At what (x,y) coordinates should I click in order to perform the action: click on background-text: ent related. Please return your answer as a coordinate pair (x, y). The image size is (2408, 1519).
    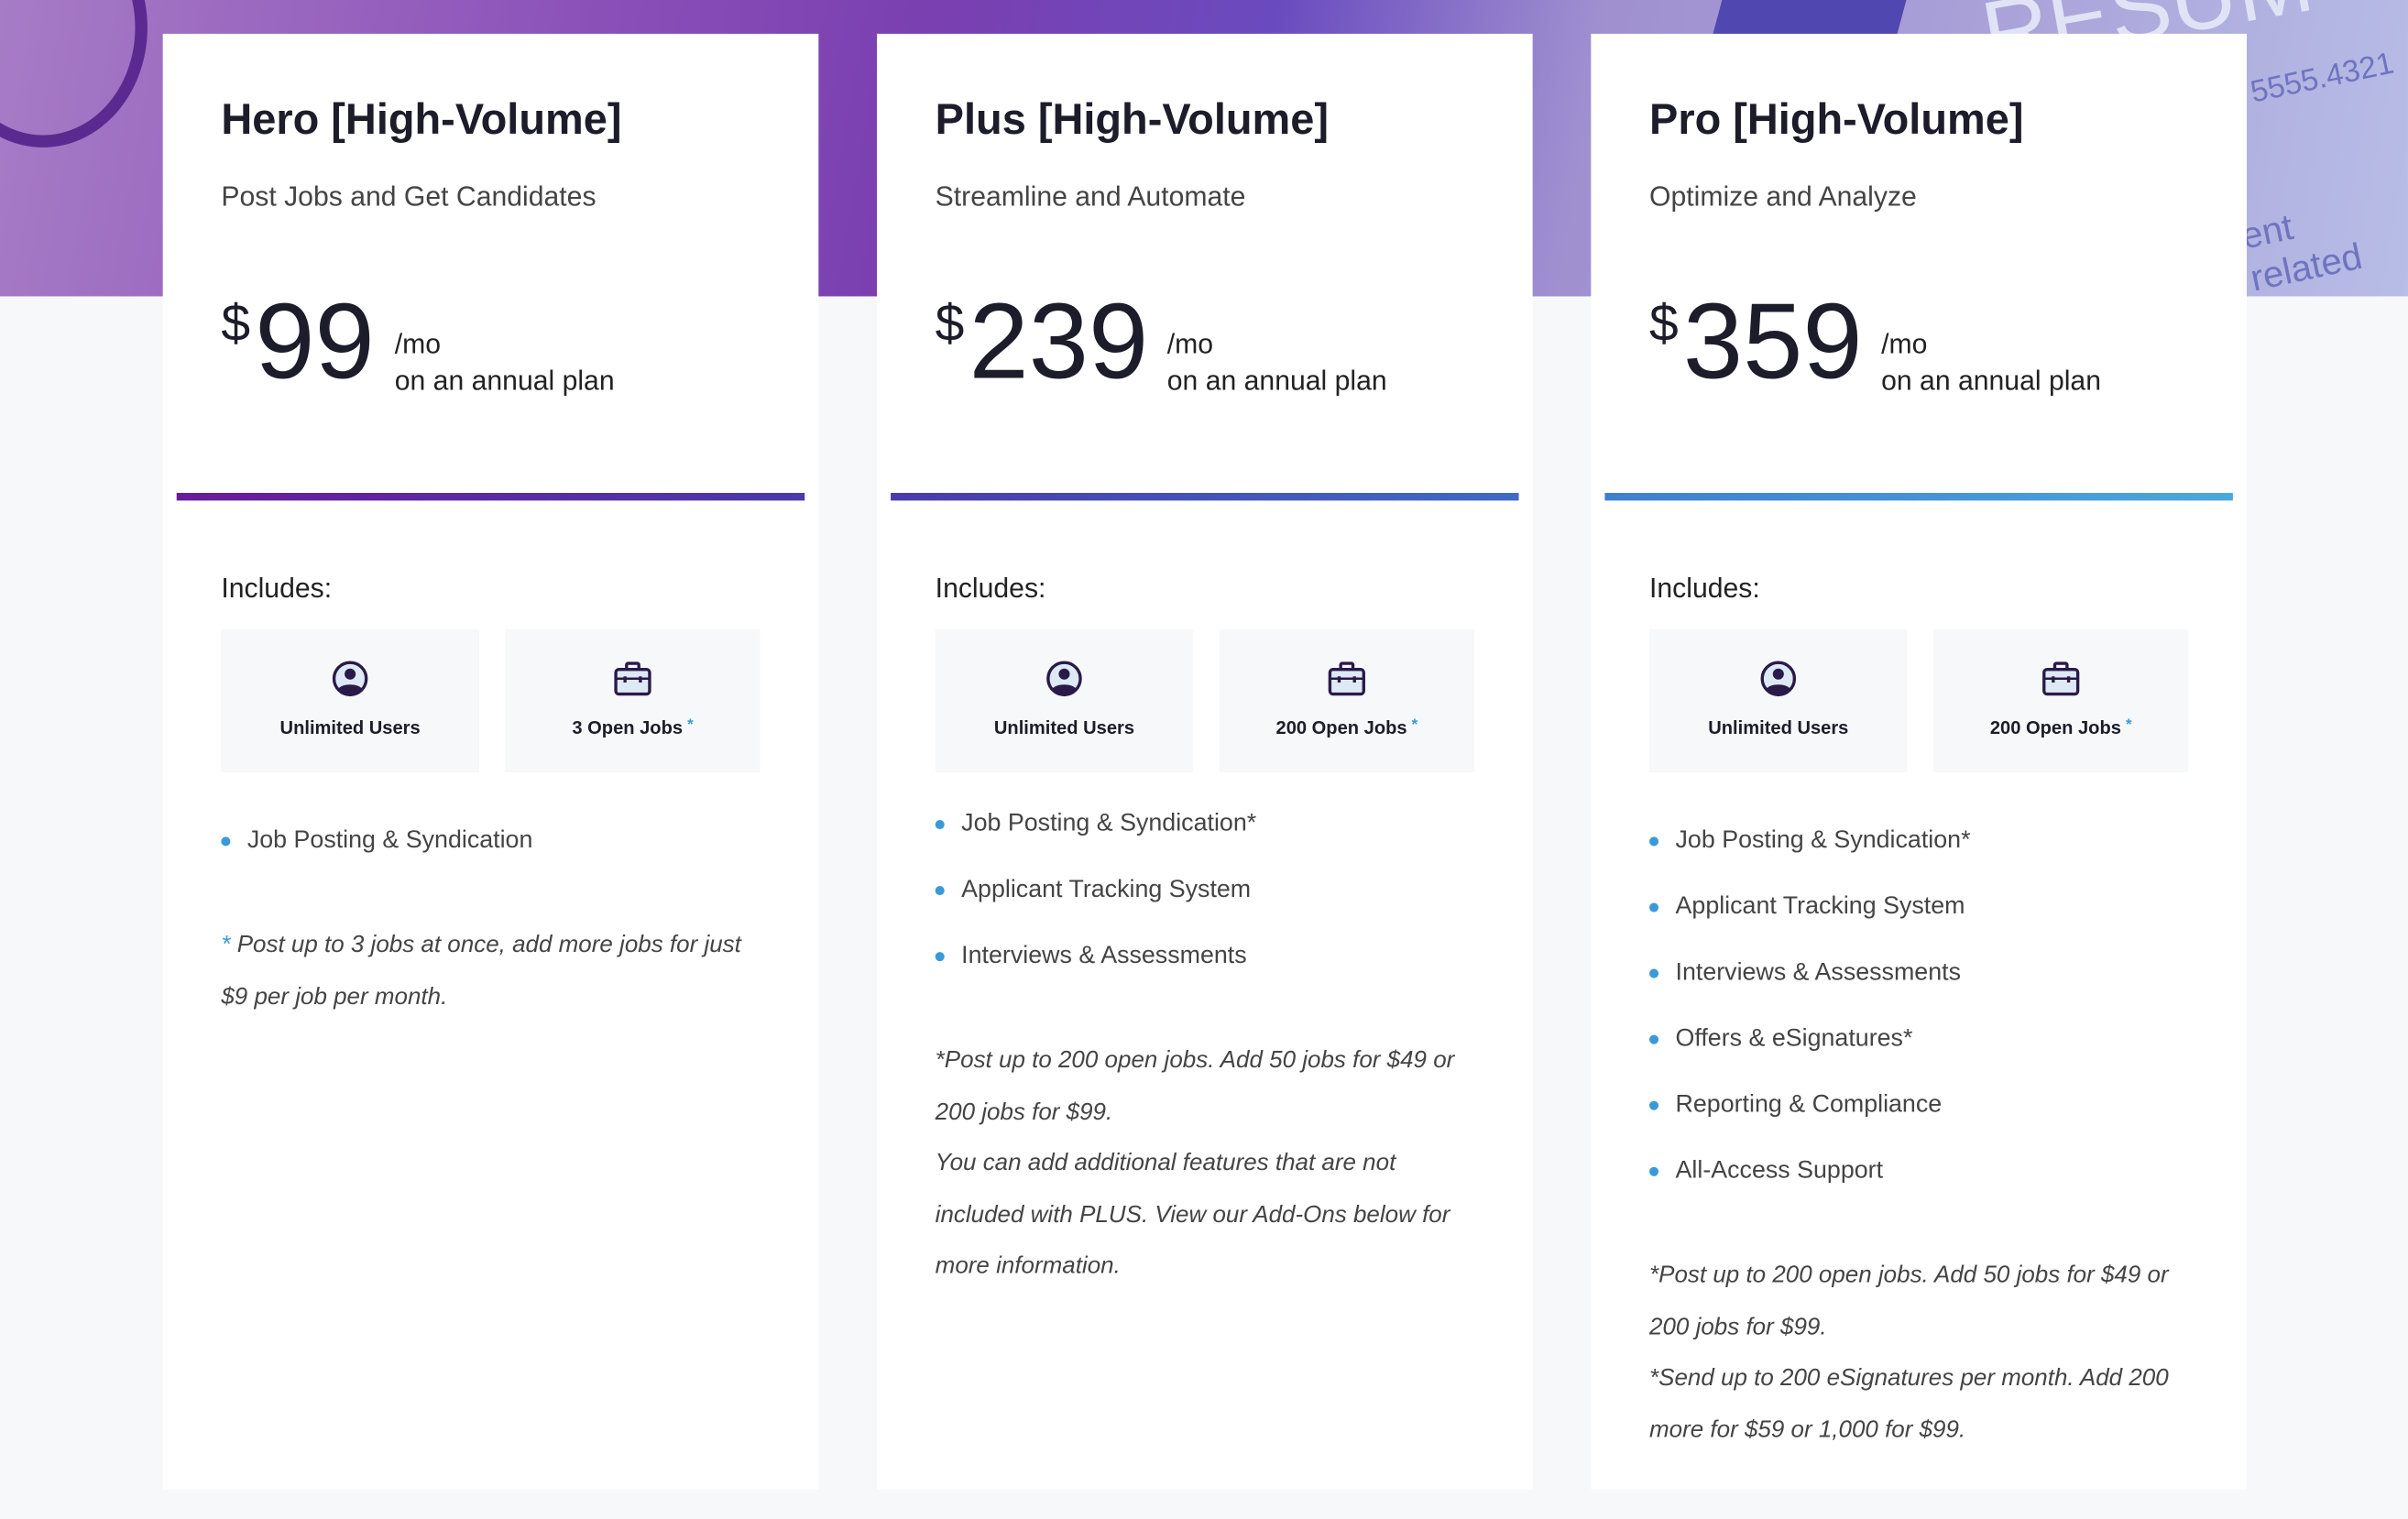
    Looking at the image, I should click on (2302, 251).